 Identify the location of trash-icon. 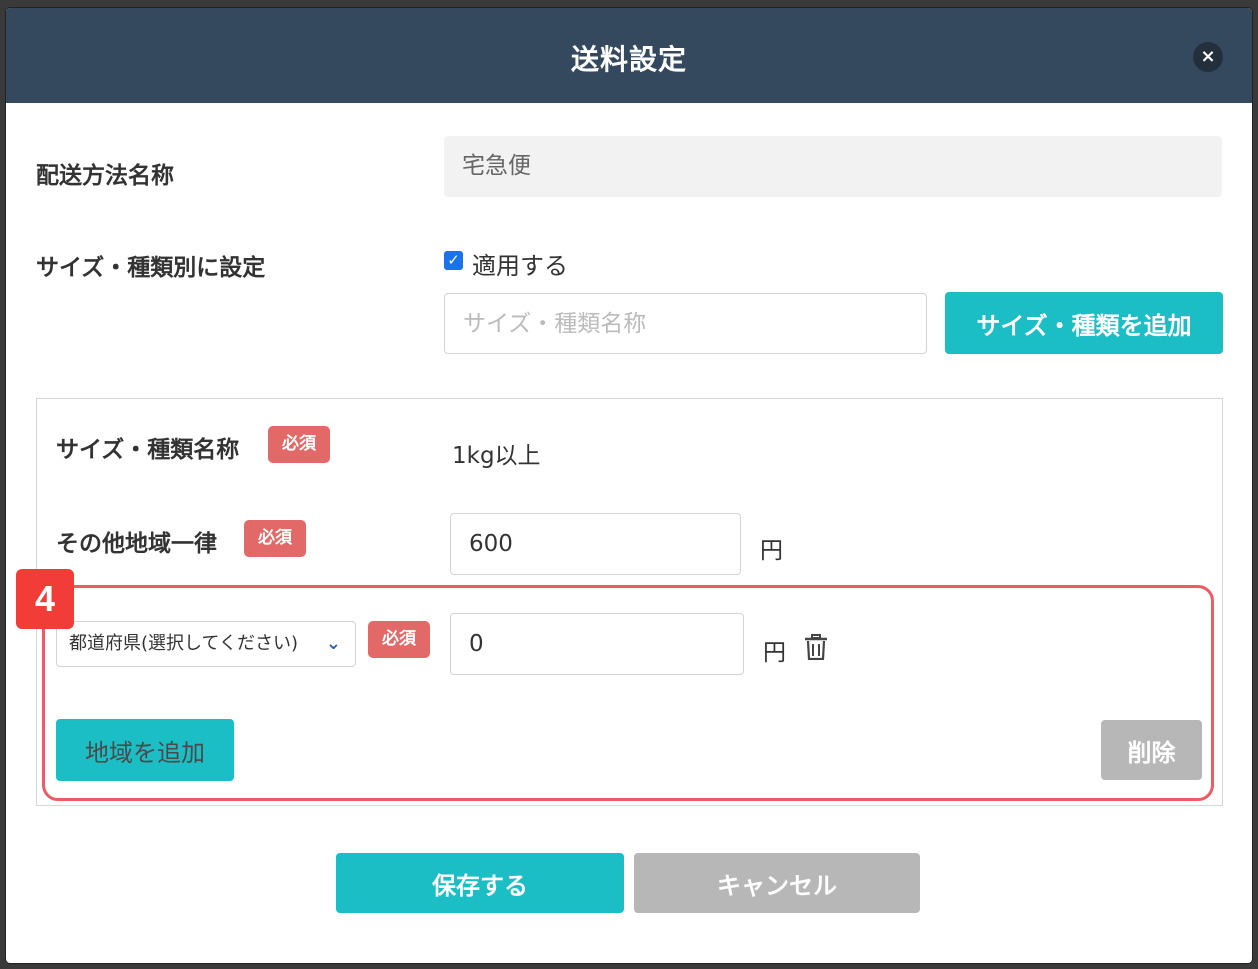
(816, 647).